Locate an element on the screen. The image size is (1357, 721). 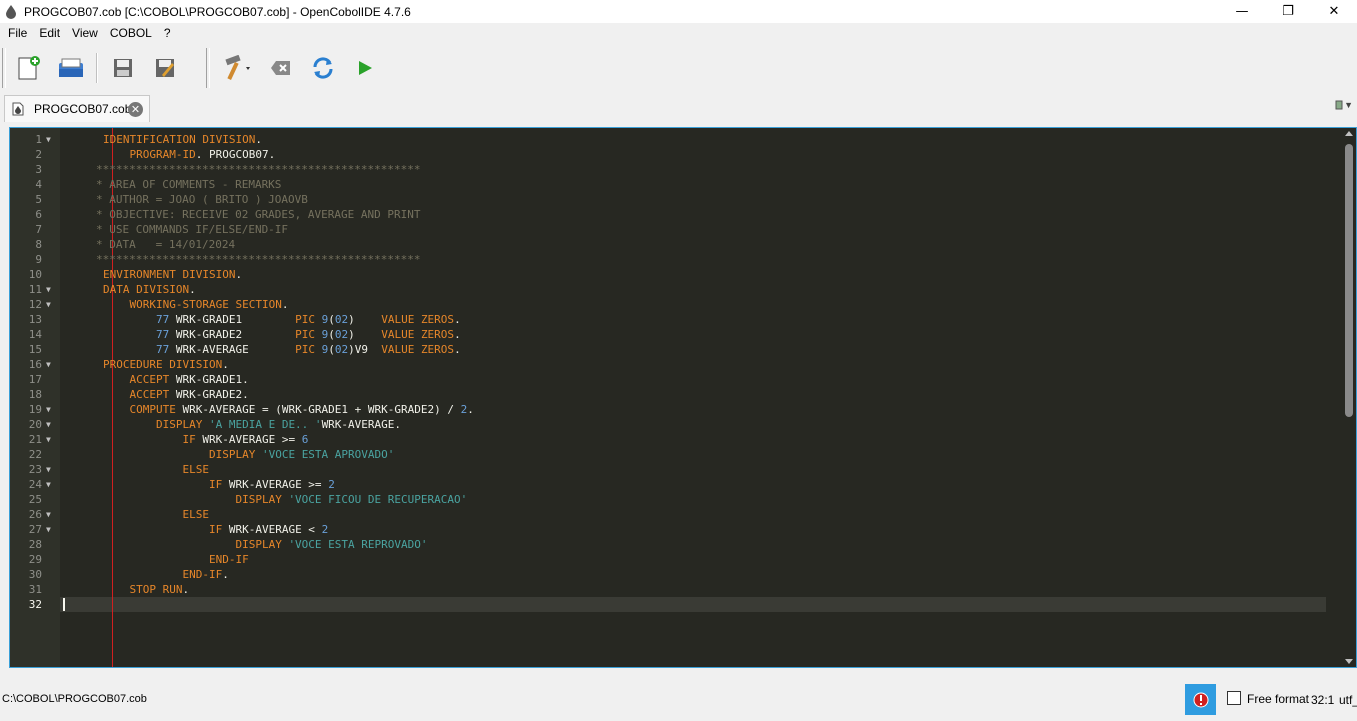
code-text: * USE COMMANDS IF/ELSE/END-IF is located at coordinates (192, 229).